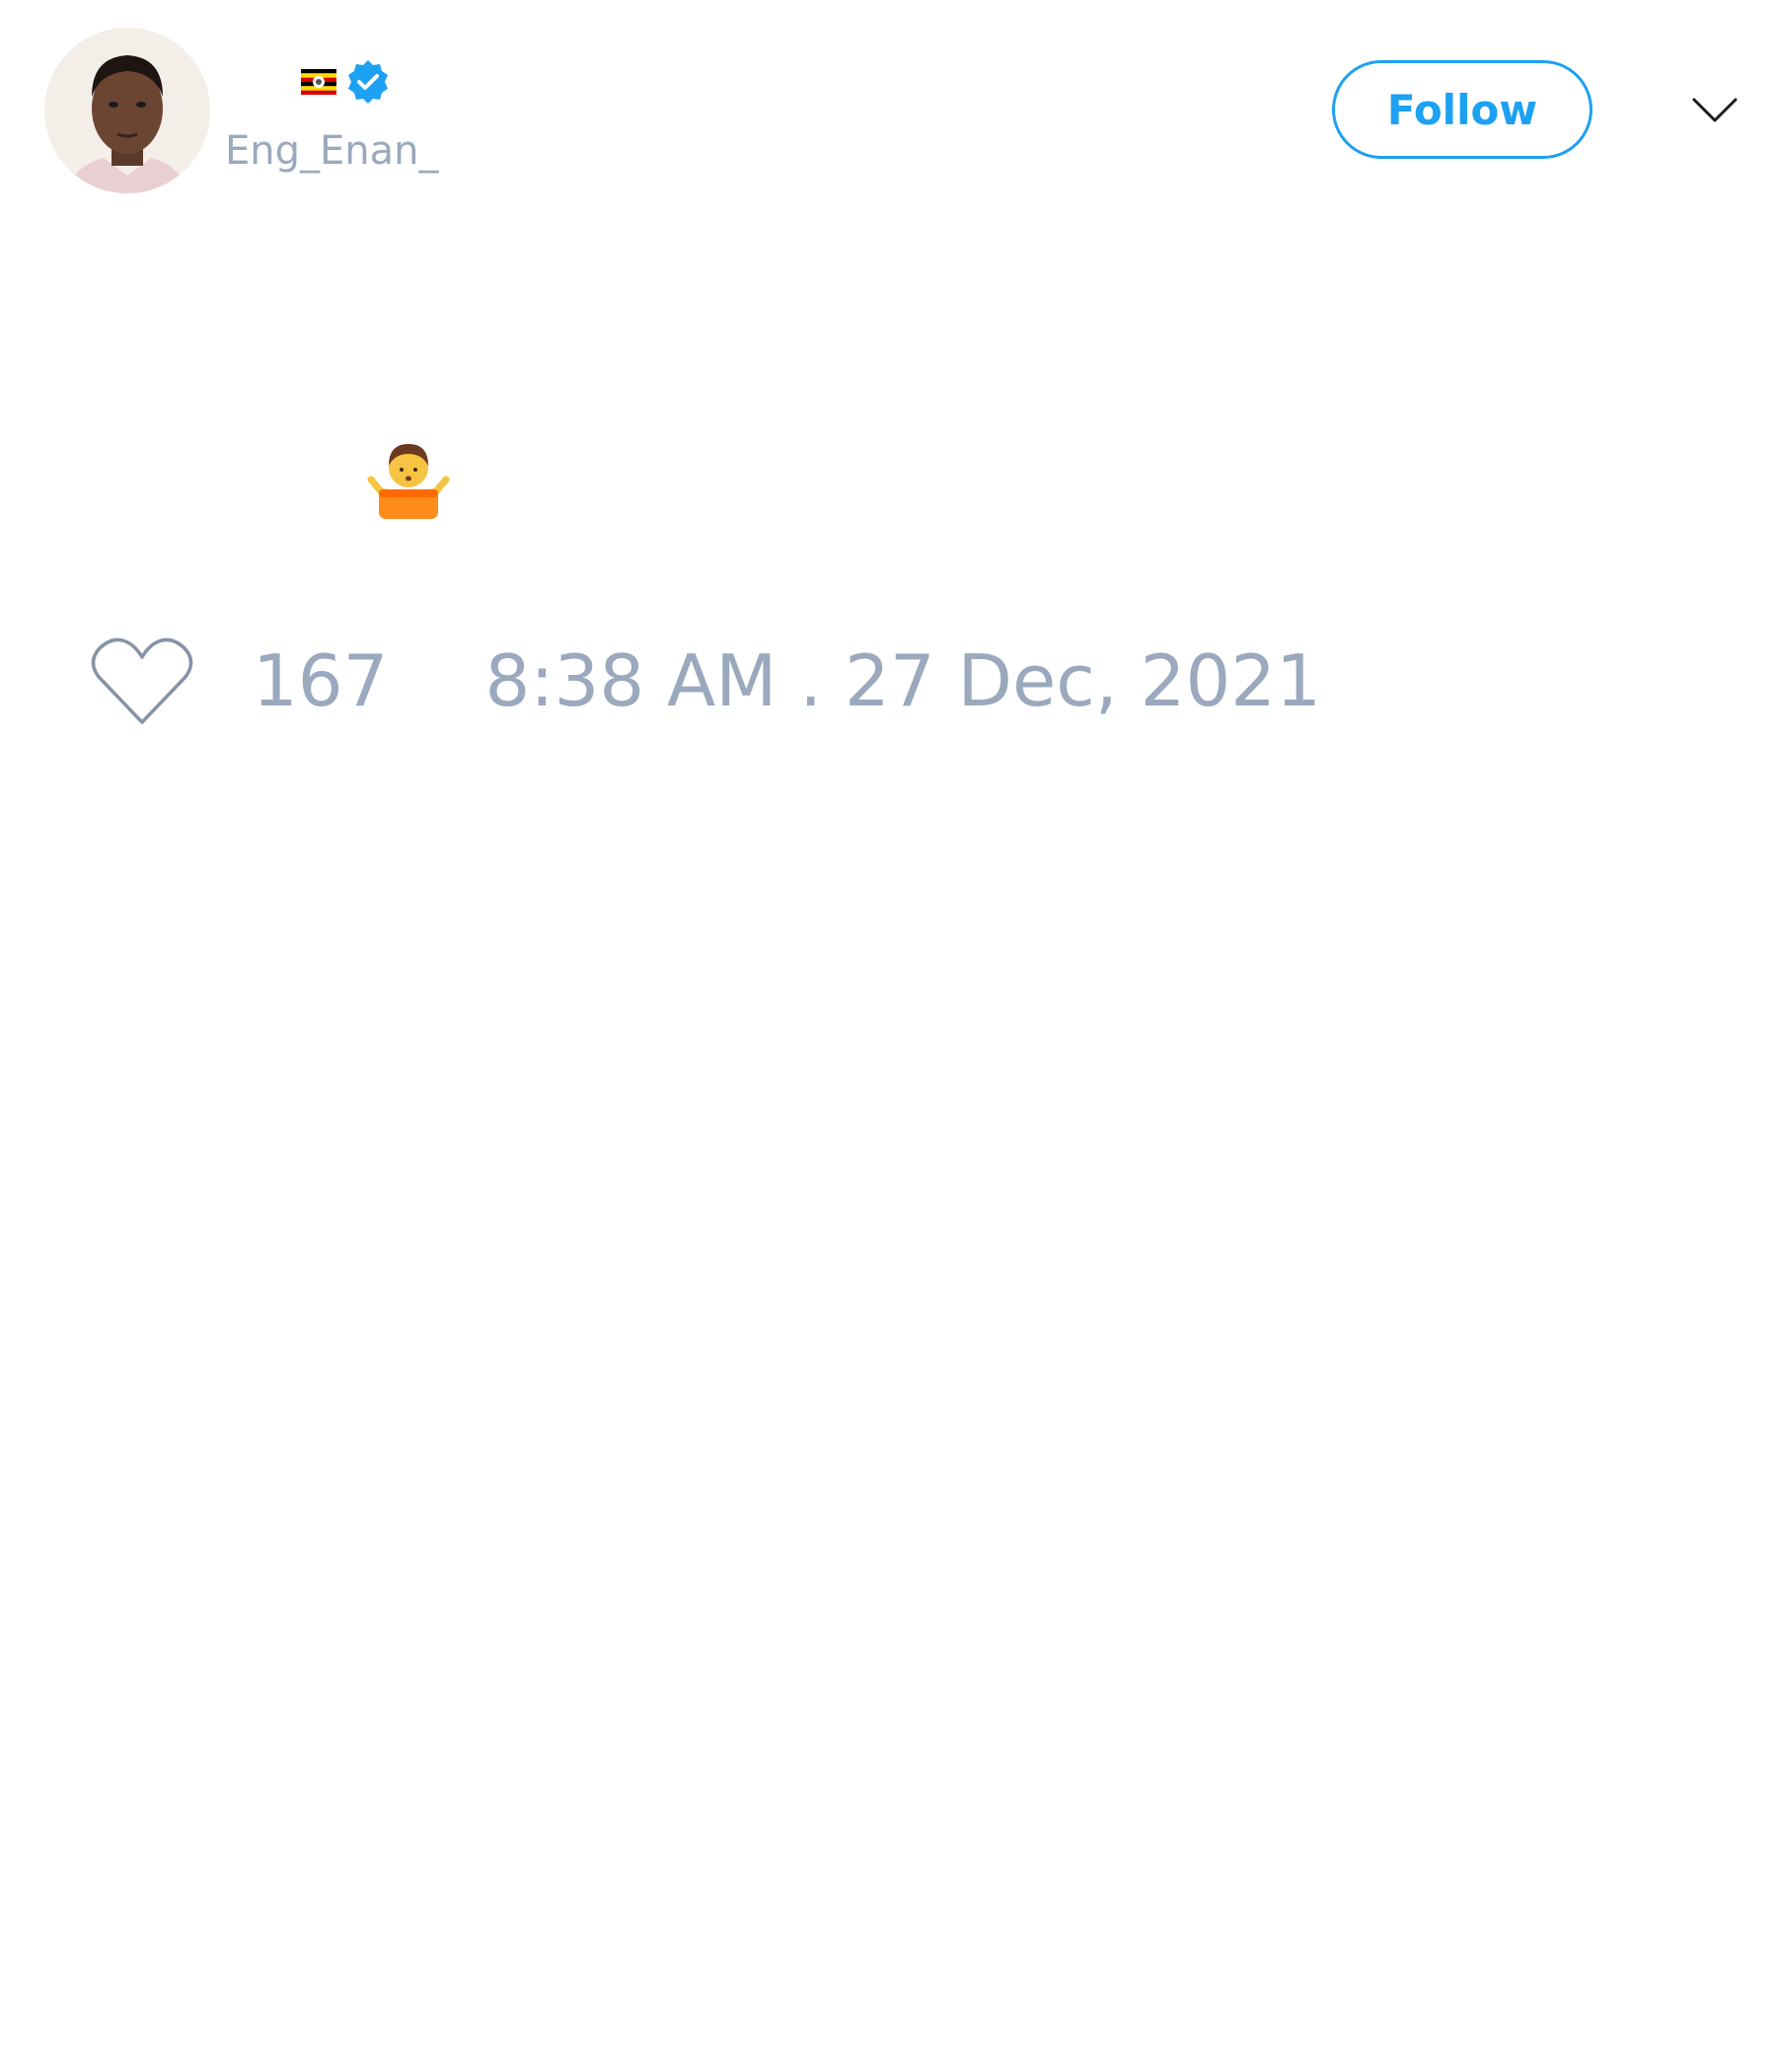 The height and width of the screenshot is (2072, 1776). Describe the element at coordinates (902, 681) in the screenshot. I see `tweet-timestamp: 8:38 AM . 27 Dec, 2021` at that location.